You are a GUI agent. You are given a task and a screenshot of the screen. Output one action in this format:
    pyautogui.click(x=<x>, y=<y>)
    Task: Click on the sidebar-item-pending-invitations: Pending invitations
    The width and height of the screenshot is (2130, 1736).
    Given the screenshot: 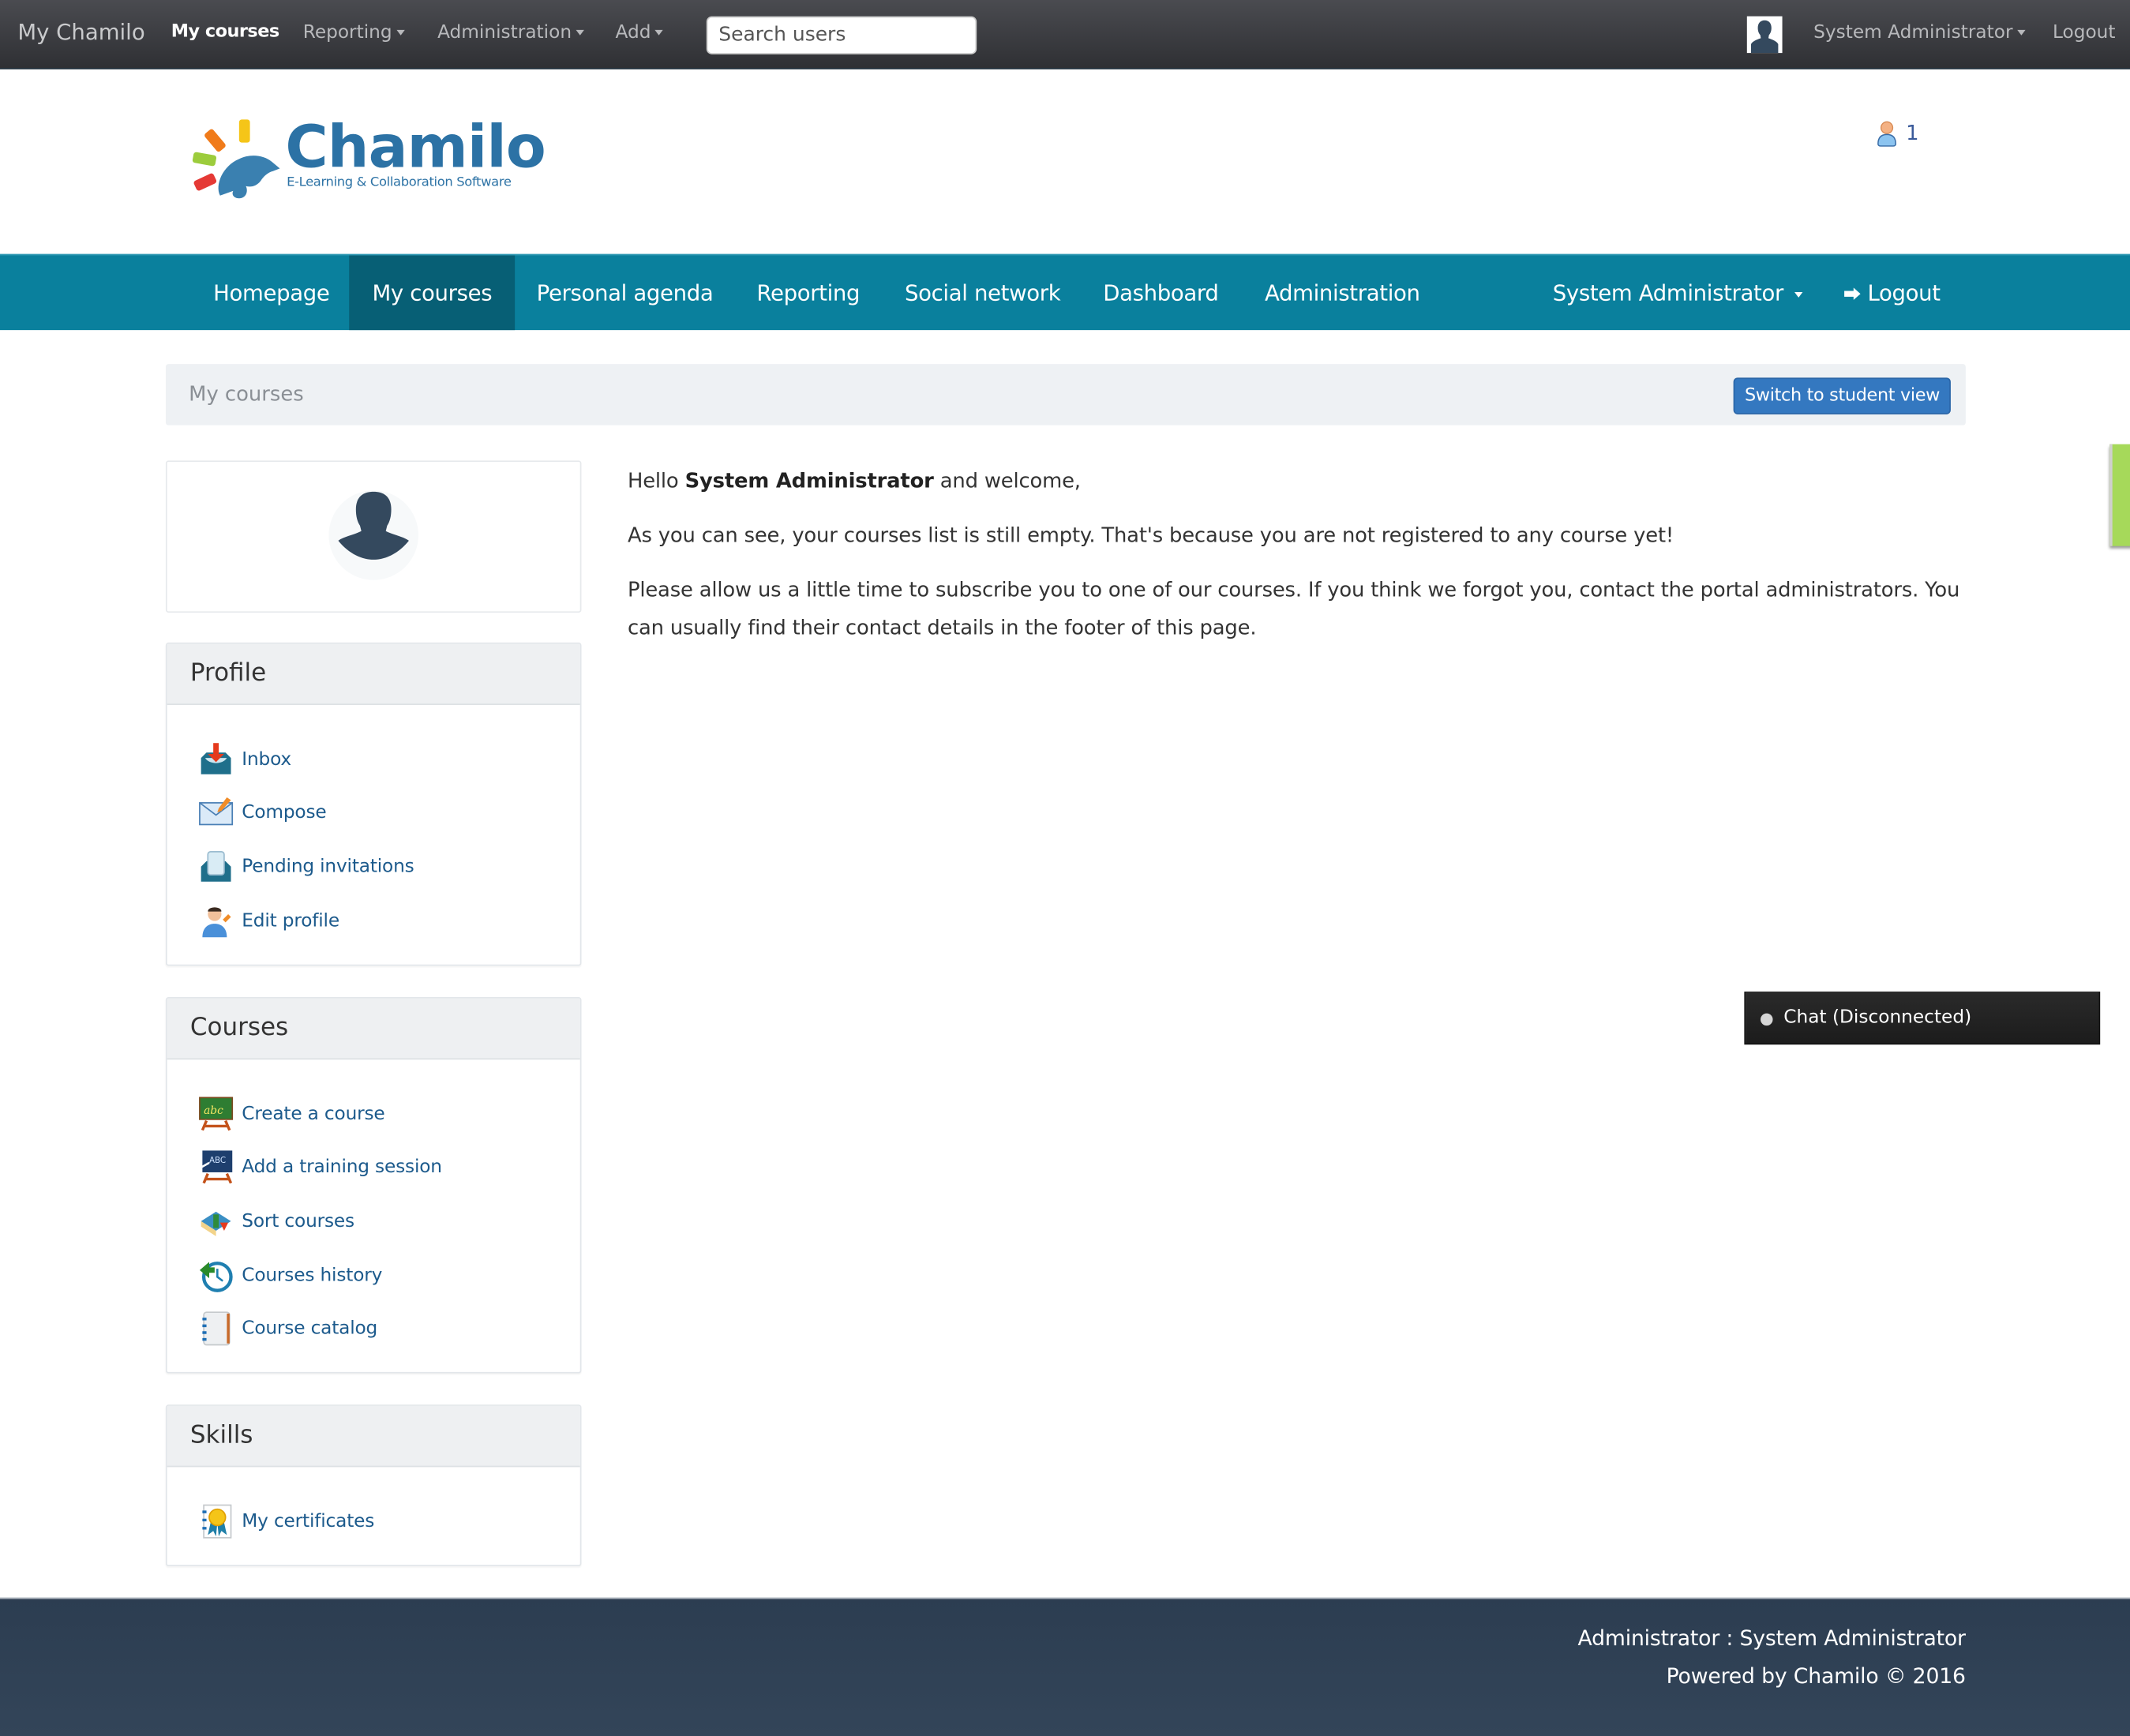 What is the action you would take?
    pyautogui.click(x=389, y=867)
    